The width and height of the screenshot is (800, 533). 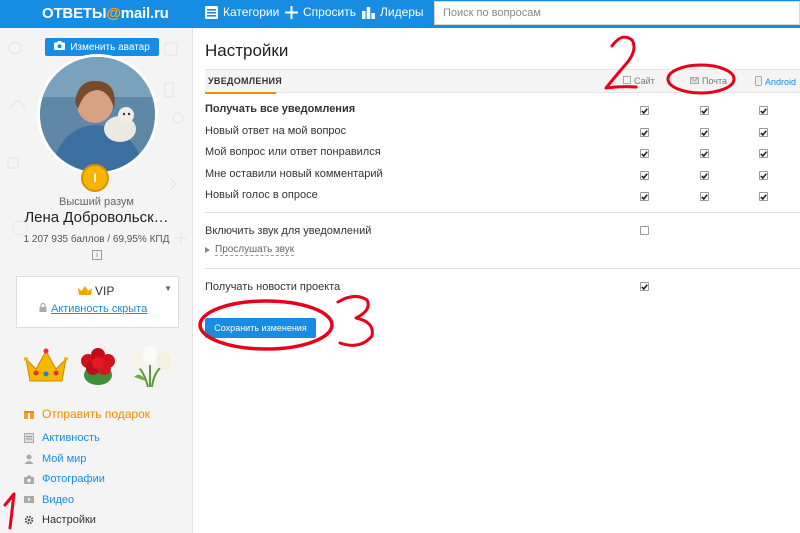 What do you see at coordinates (29, 459) in the screenshot?
I see `myworld-icon` at bounding box center [29, 459].